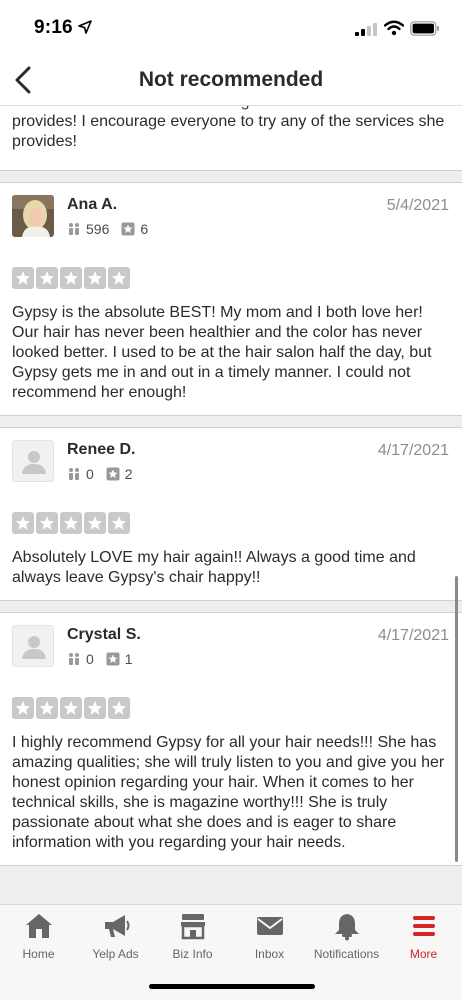 The width and height of the screenshot is (462, 1000). I want to click on reviews-count: 2, so click(128, 474).